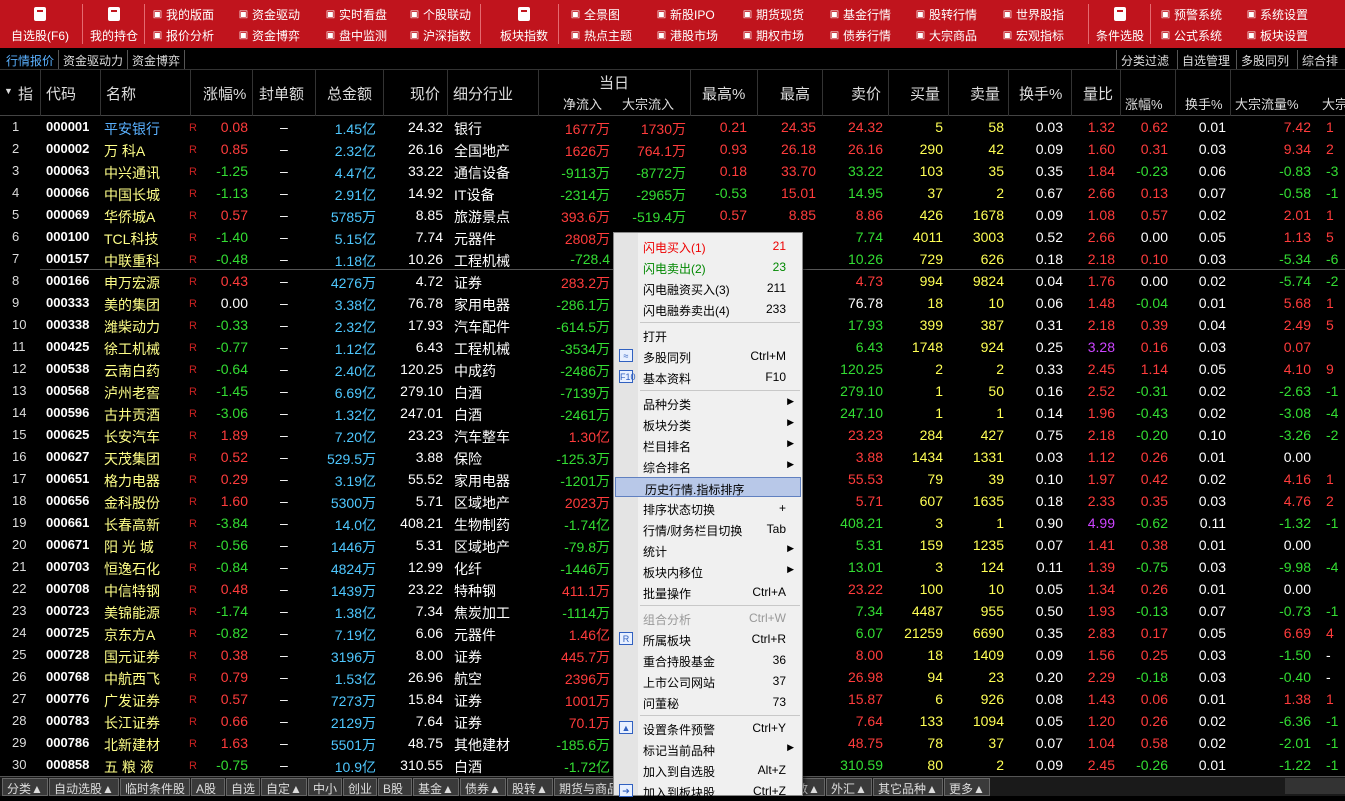 This screenshot has height=801, width=1345. I want to click on turnover-header: 换手%, so click(1040, 93).